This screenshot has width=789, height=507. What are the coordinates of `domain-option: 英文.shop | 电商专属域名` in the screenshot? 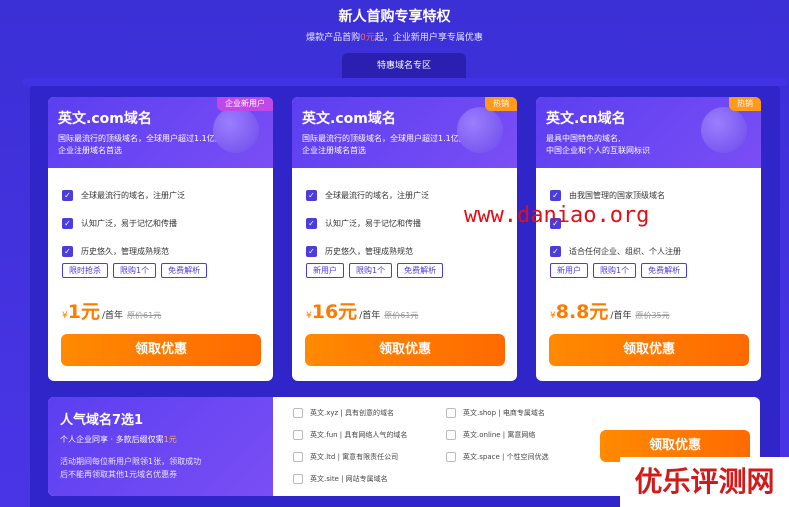 It's located at (495, 413).